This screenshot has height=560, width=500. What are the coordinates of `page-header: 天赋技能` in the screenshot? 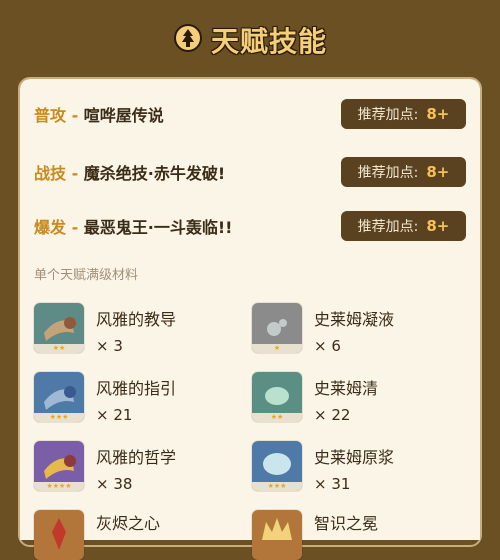 It's located at (250, 40).